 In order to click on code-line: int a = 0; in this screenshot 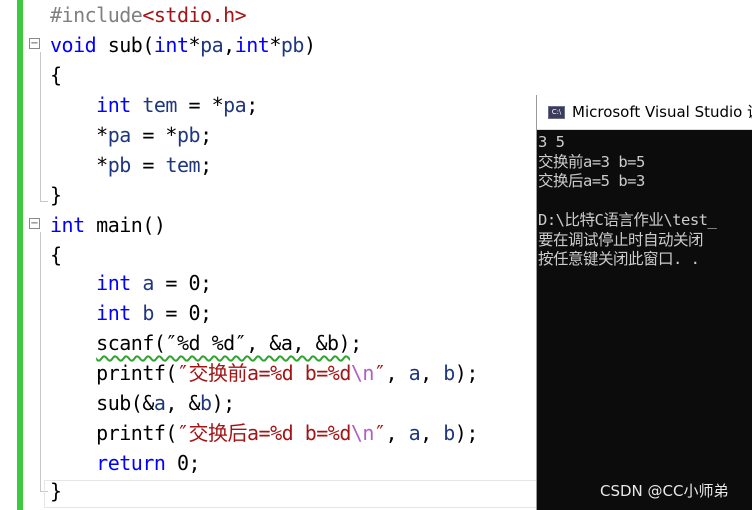, I will do `click(131, 283)`.